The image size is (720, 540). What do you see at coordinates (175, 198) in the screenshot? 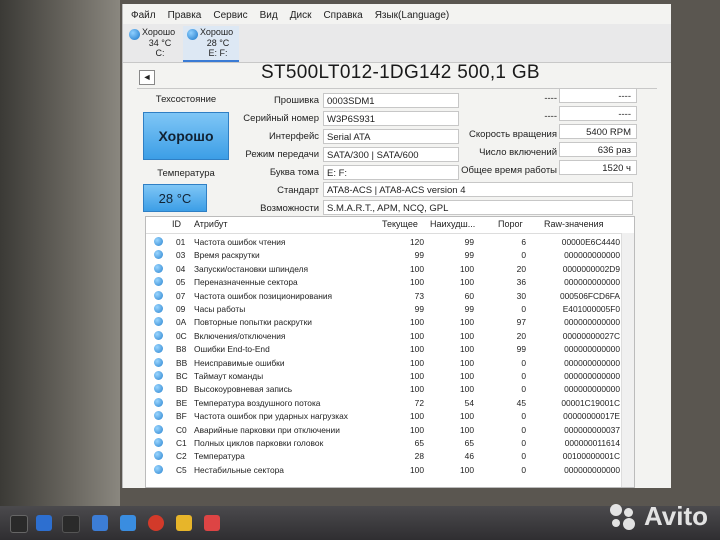
I see `temperature-badge: 28 °C` at bounding box center [175, 198].